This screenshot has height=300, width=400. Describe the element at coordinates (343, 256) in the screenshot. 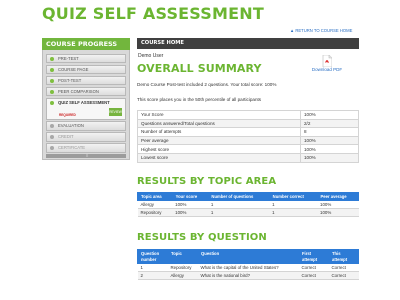

I see `column-header: This attempt` at that location.